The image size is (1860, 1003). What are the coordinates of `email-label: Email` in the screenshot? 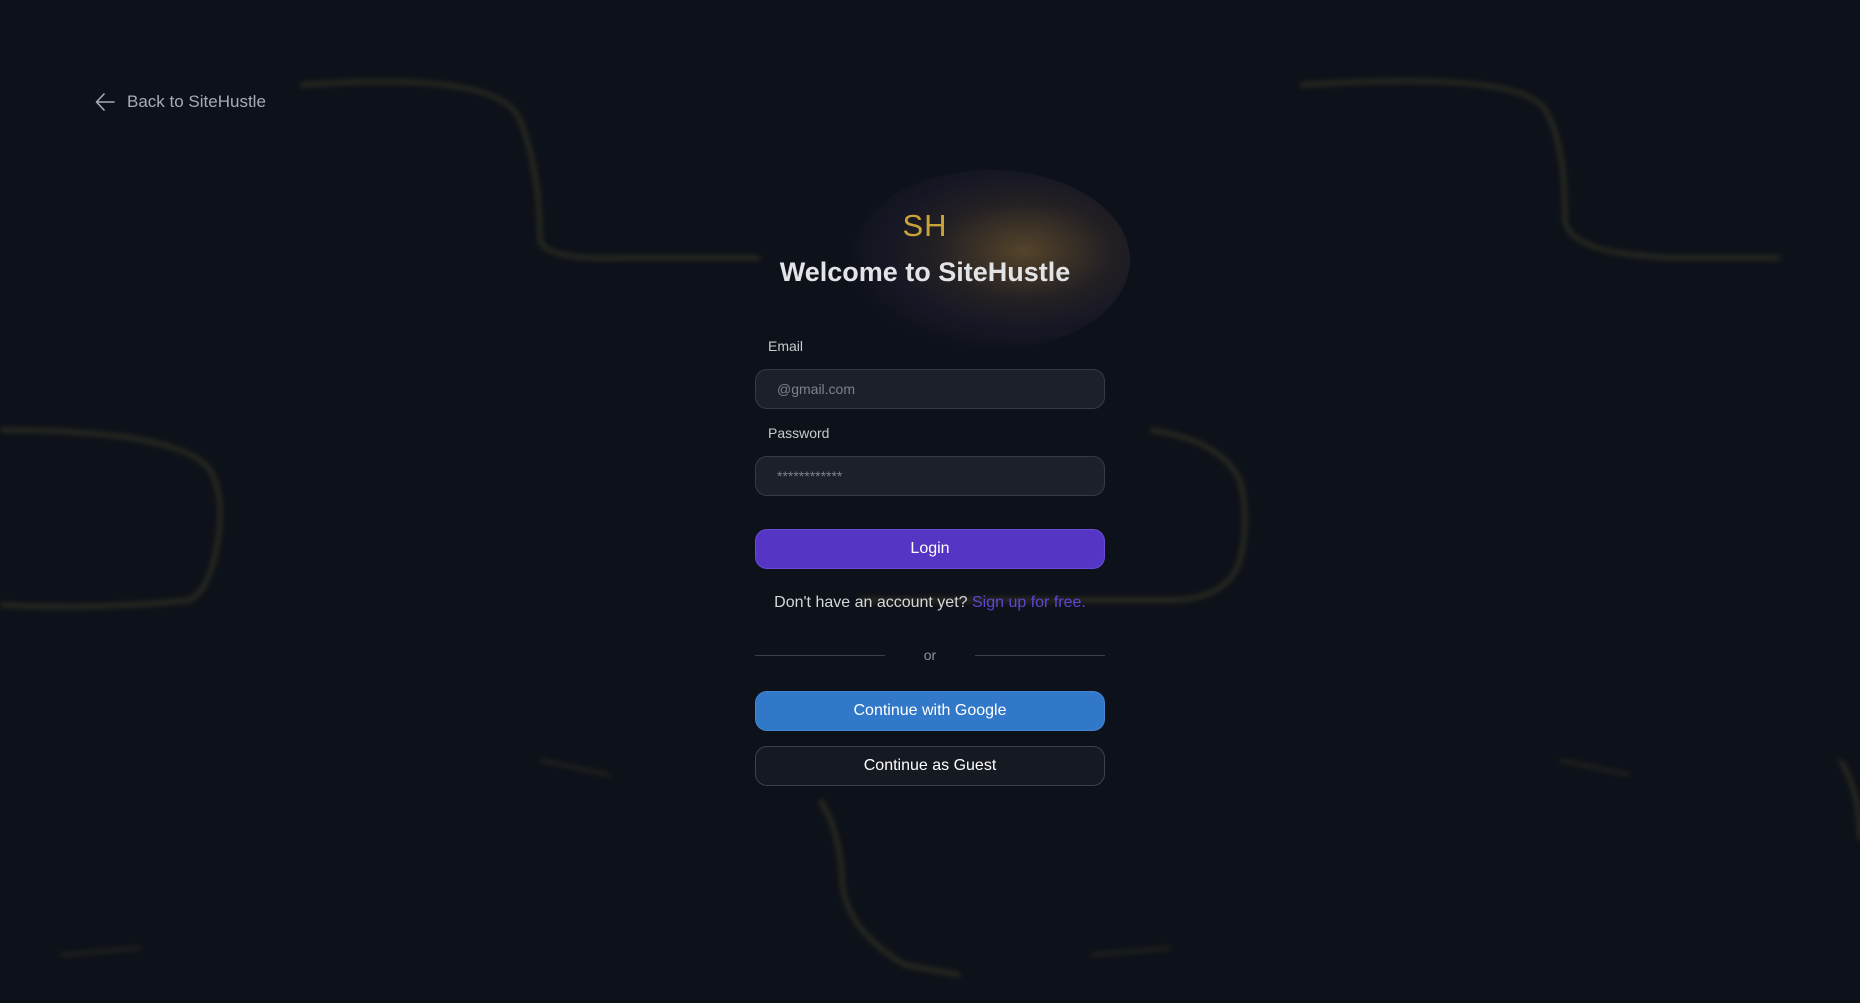 It's located at (786, 346).